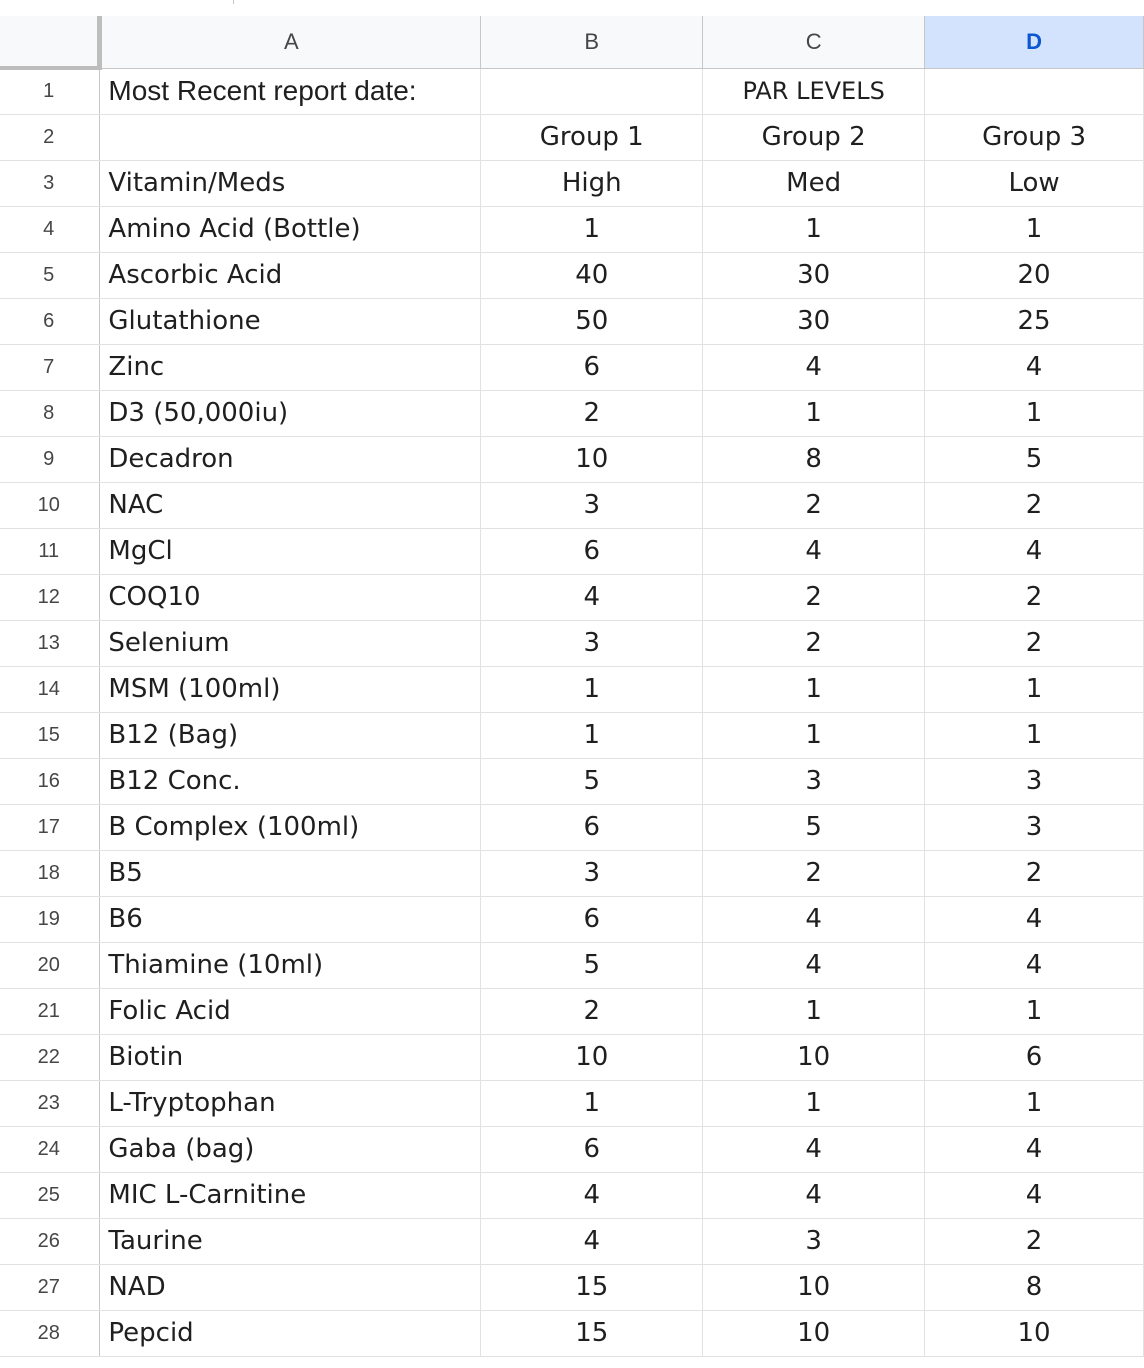  Describe the element at coordinates (50, 781) in the screenshot. I see `row-header: 16` at that location.